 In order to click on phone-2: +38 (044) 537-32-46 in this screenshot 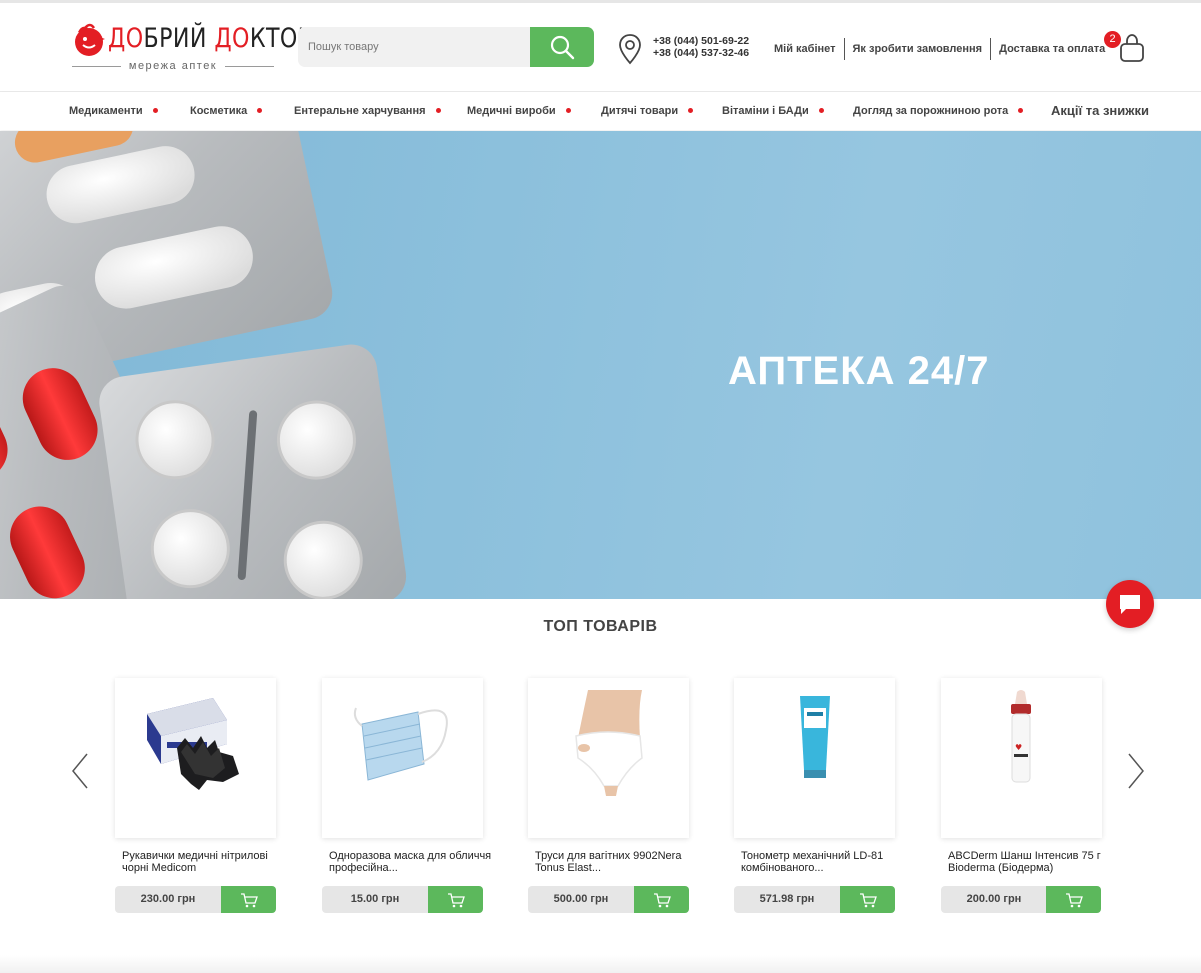, I will do `click(701, 53)`.